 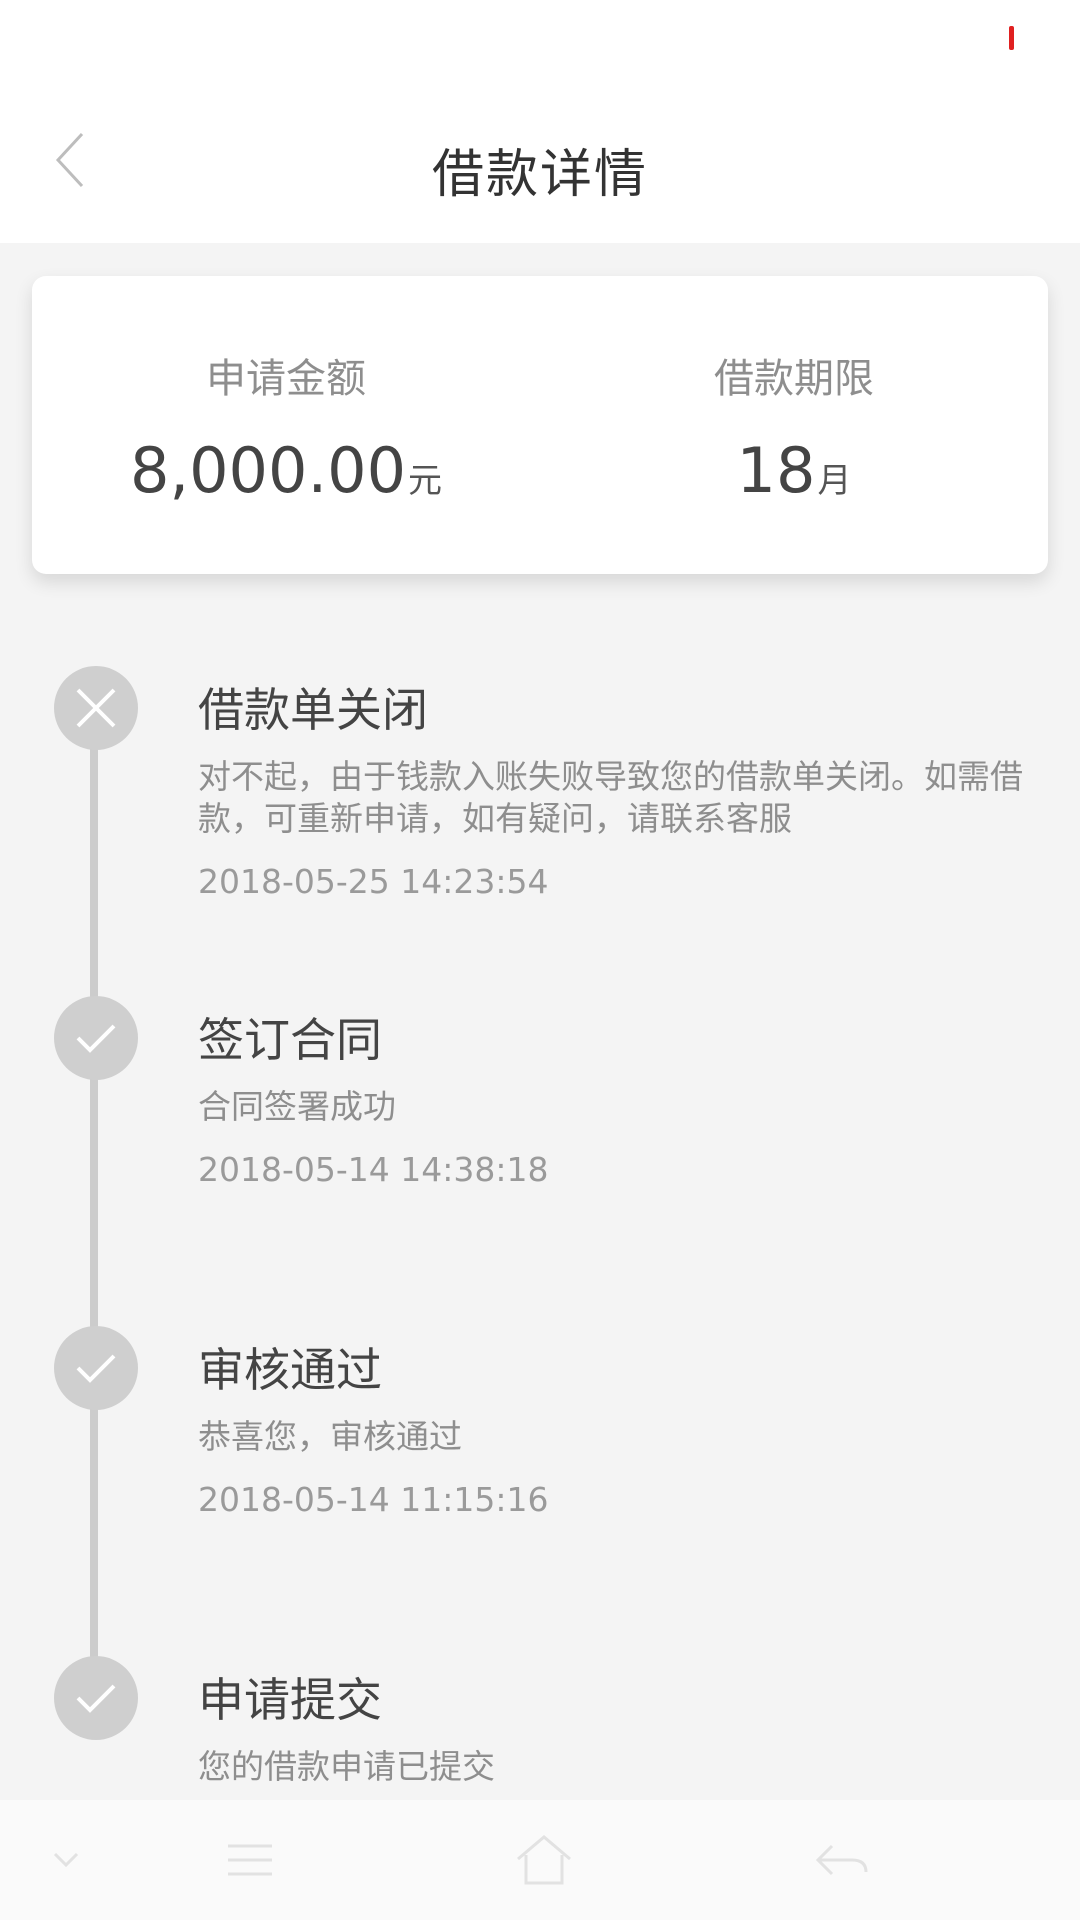 I want to click on term-value: 18月, so click(x=794, y=470).